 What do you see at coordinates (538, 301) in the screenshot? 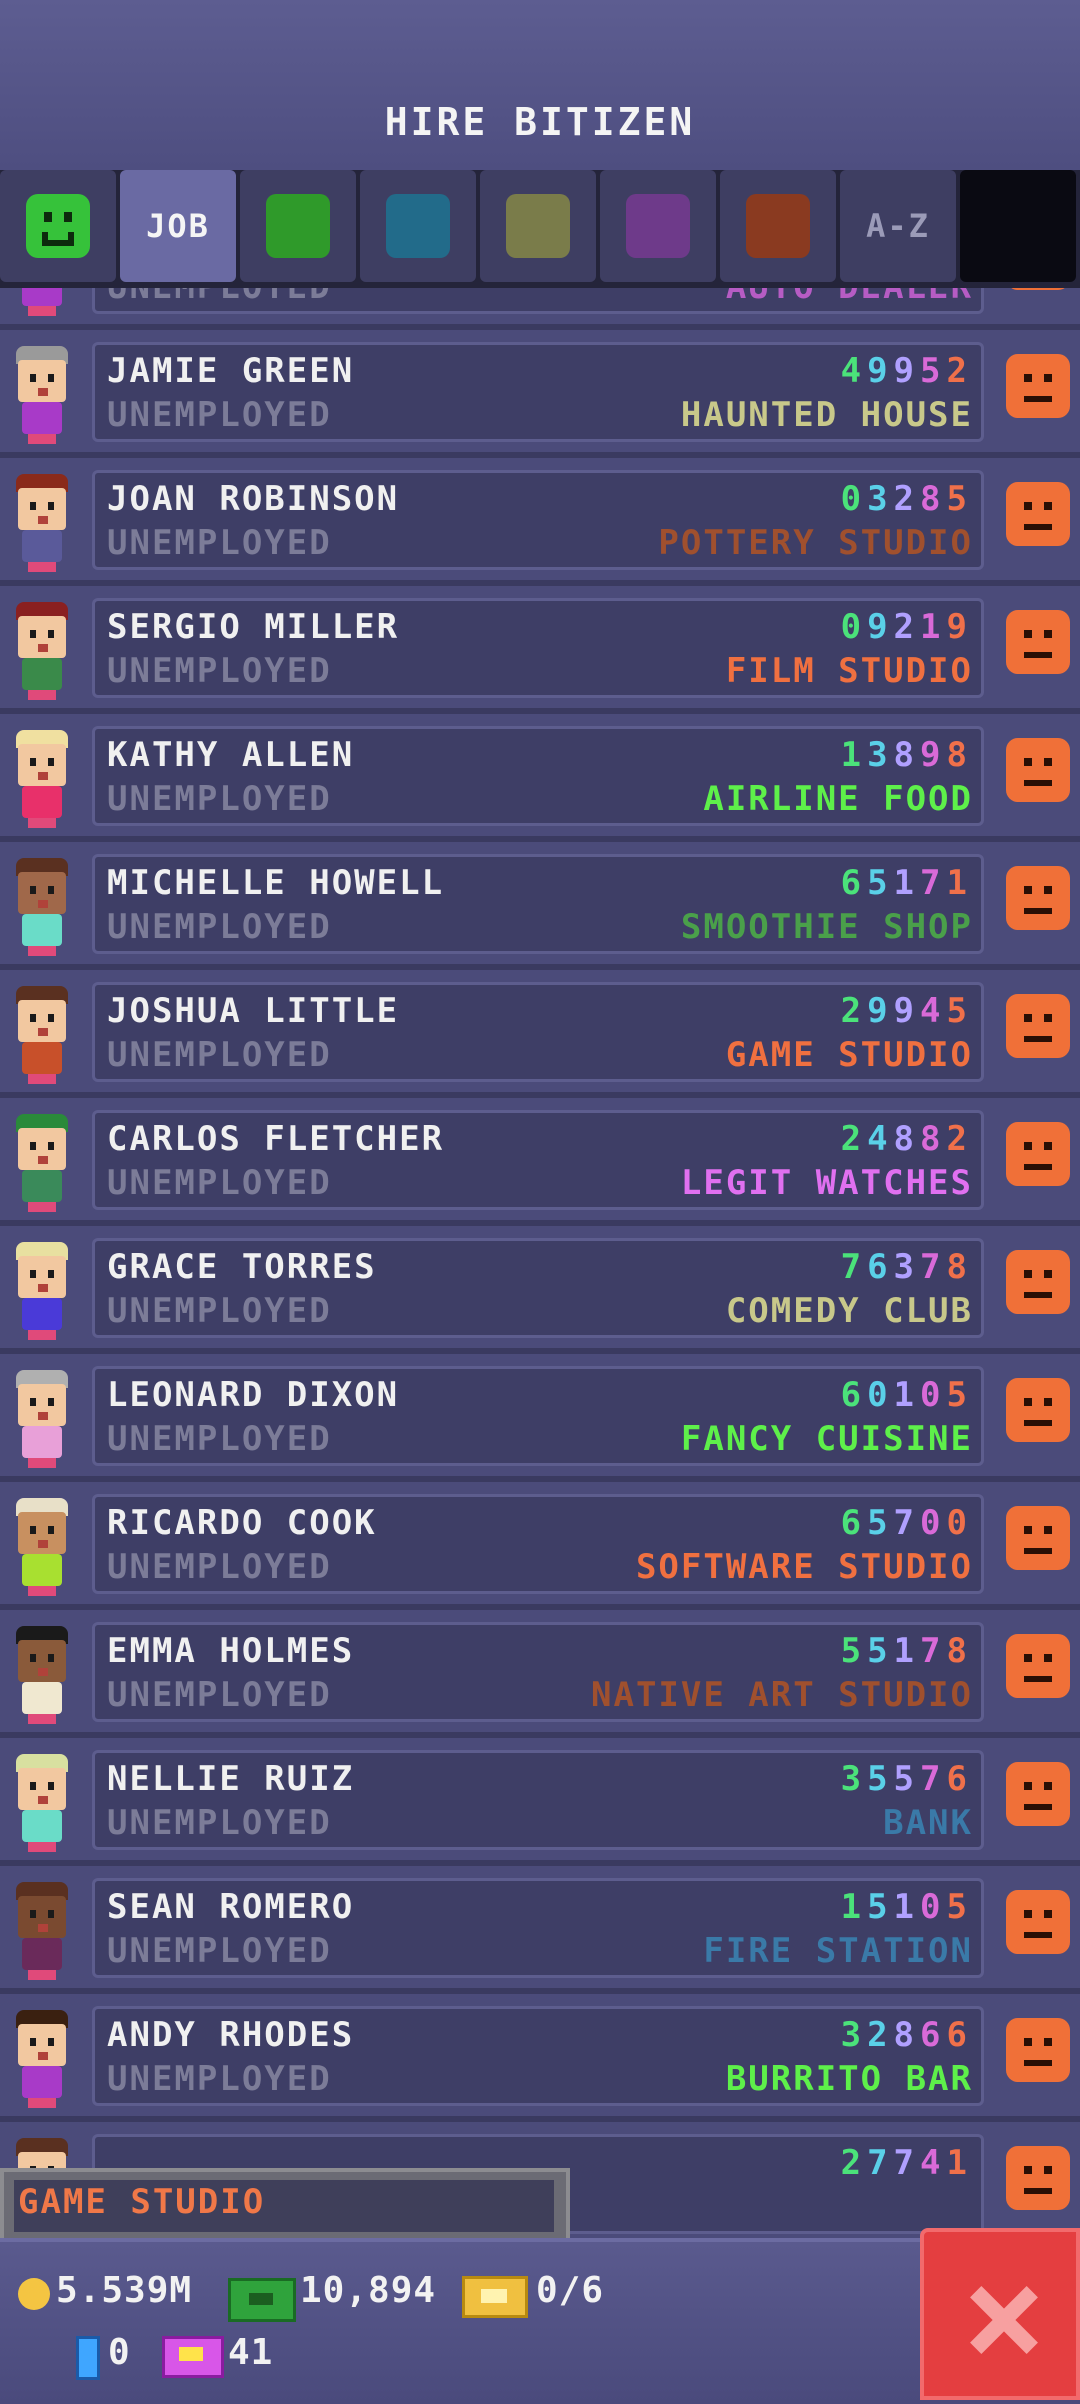
I see `bitizen-card: NORMA HUDSONUNEMPLOYED50364AUTO DEALER` at bounding box center [538, 301].